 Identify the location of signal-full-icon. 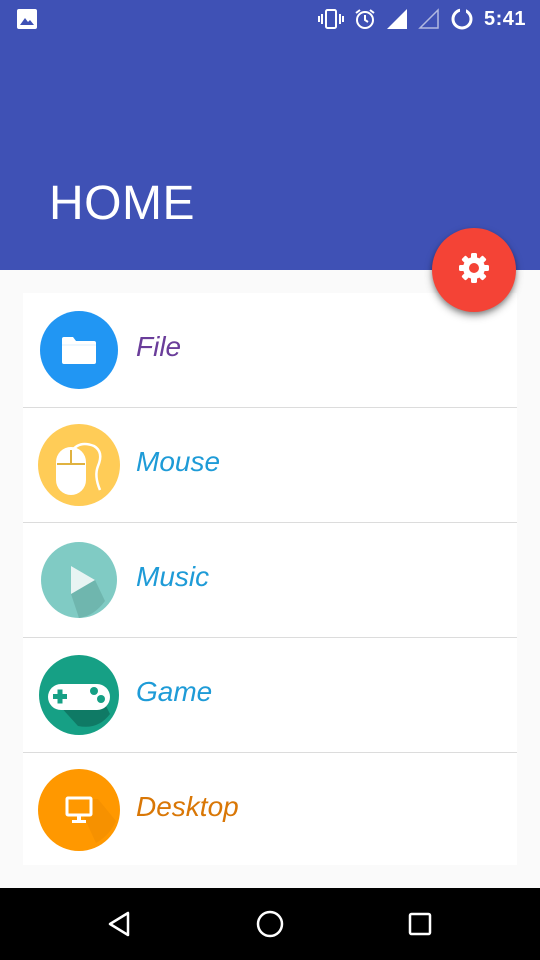
(397, 19).